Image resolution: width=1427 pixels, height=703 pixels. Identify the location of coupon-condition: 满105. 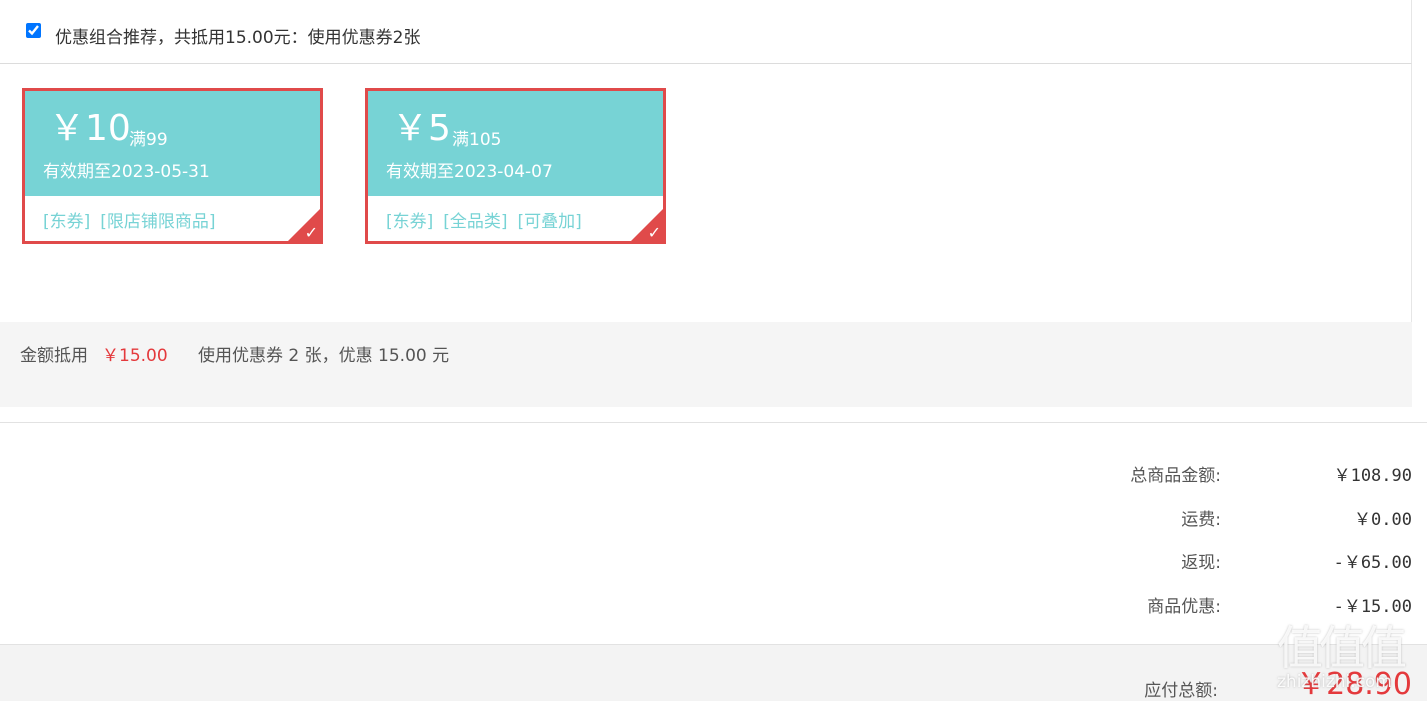
(477, 140).